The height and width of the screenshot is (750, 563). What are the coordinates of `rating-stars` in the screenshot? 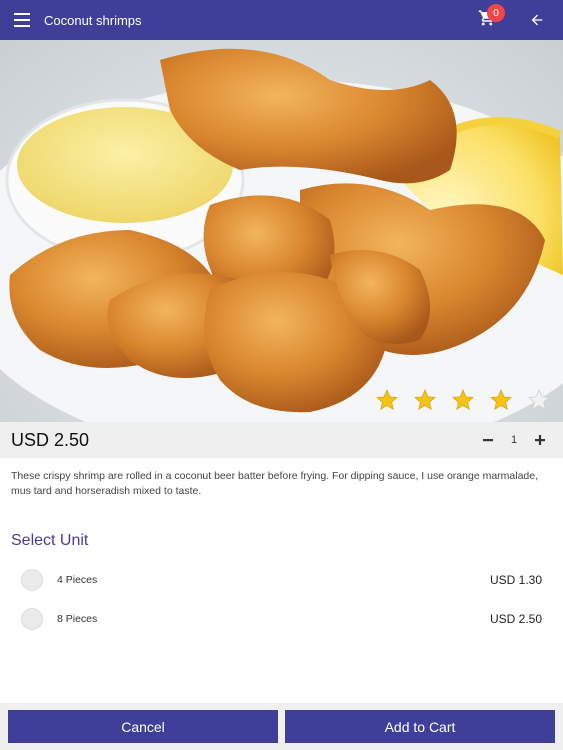 It's located at (463, 400).